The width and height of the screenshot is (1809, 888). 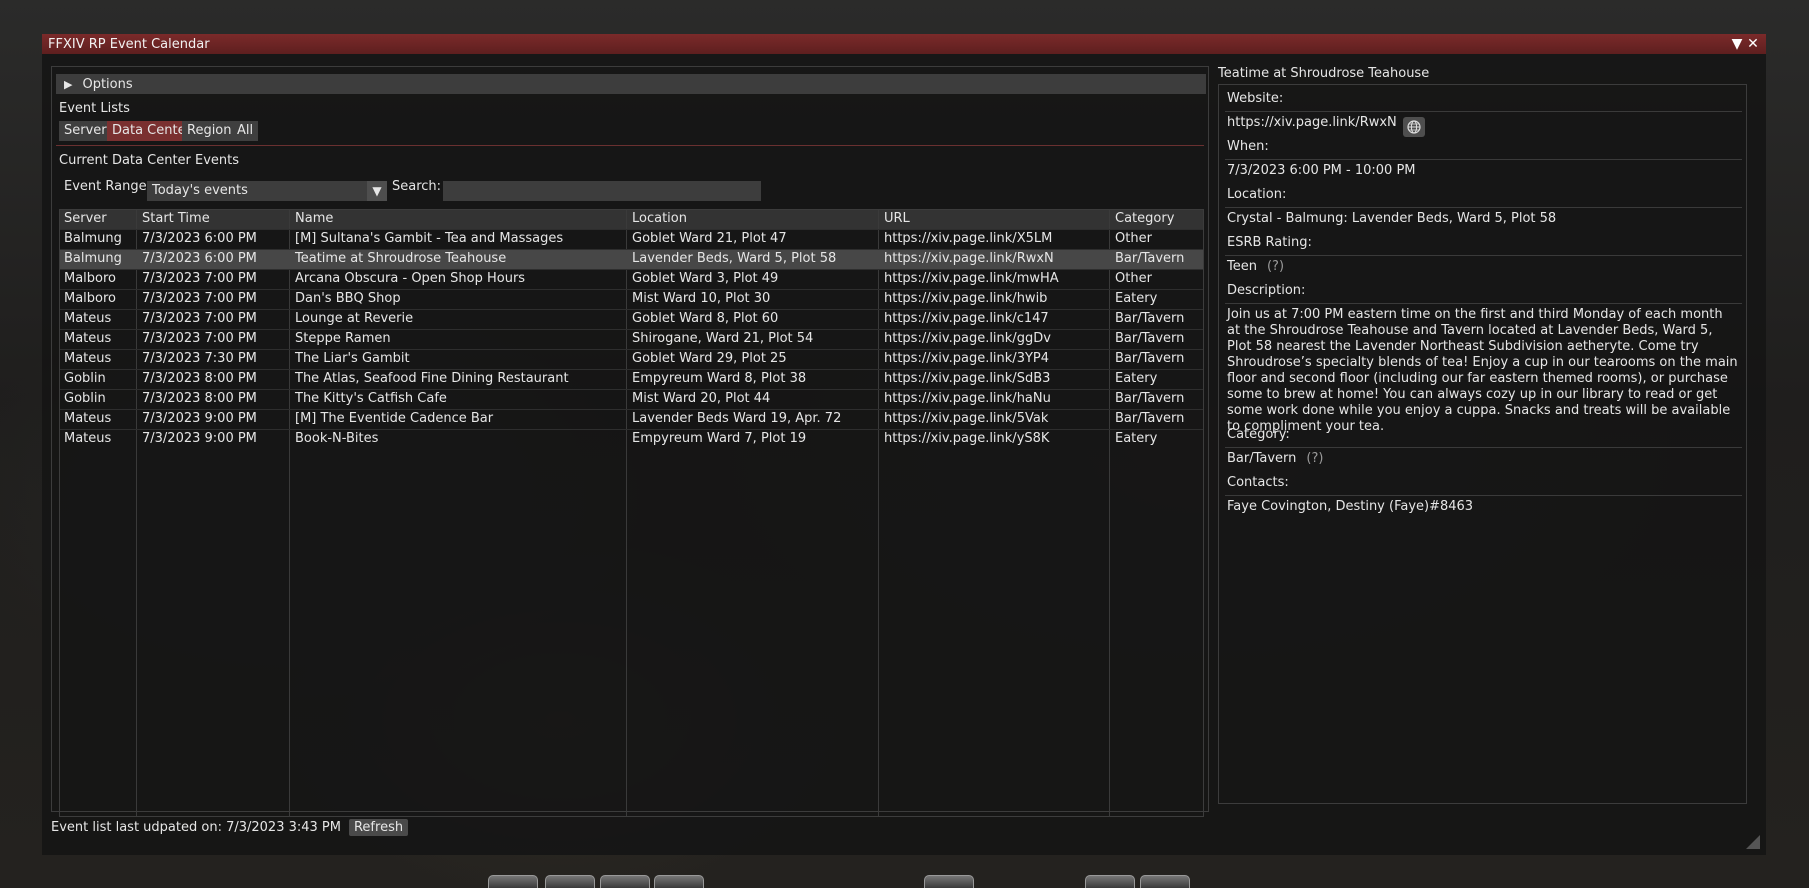 I want to click on column-header-category: Category, so click(x=1144, y=219).